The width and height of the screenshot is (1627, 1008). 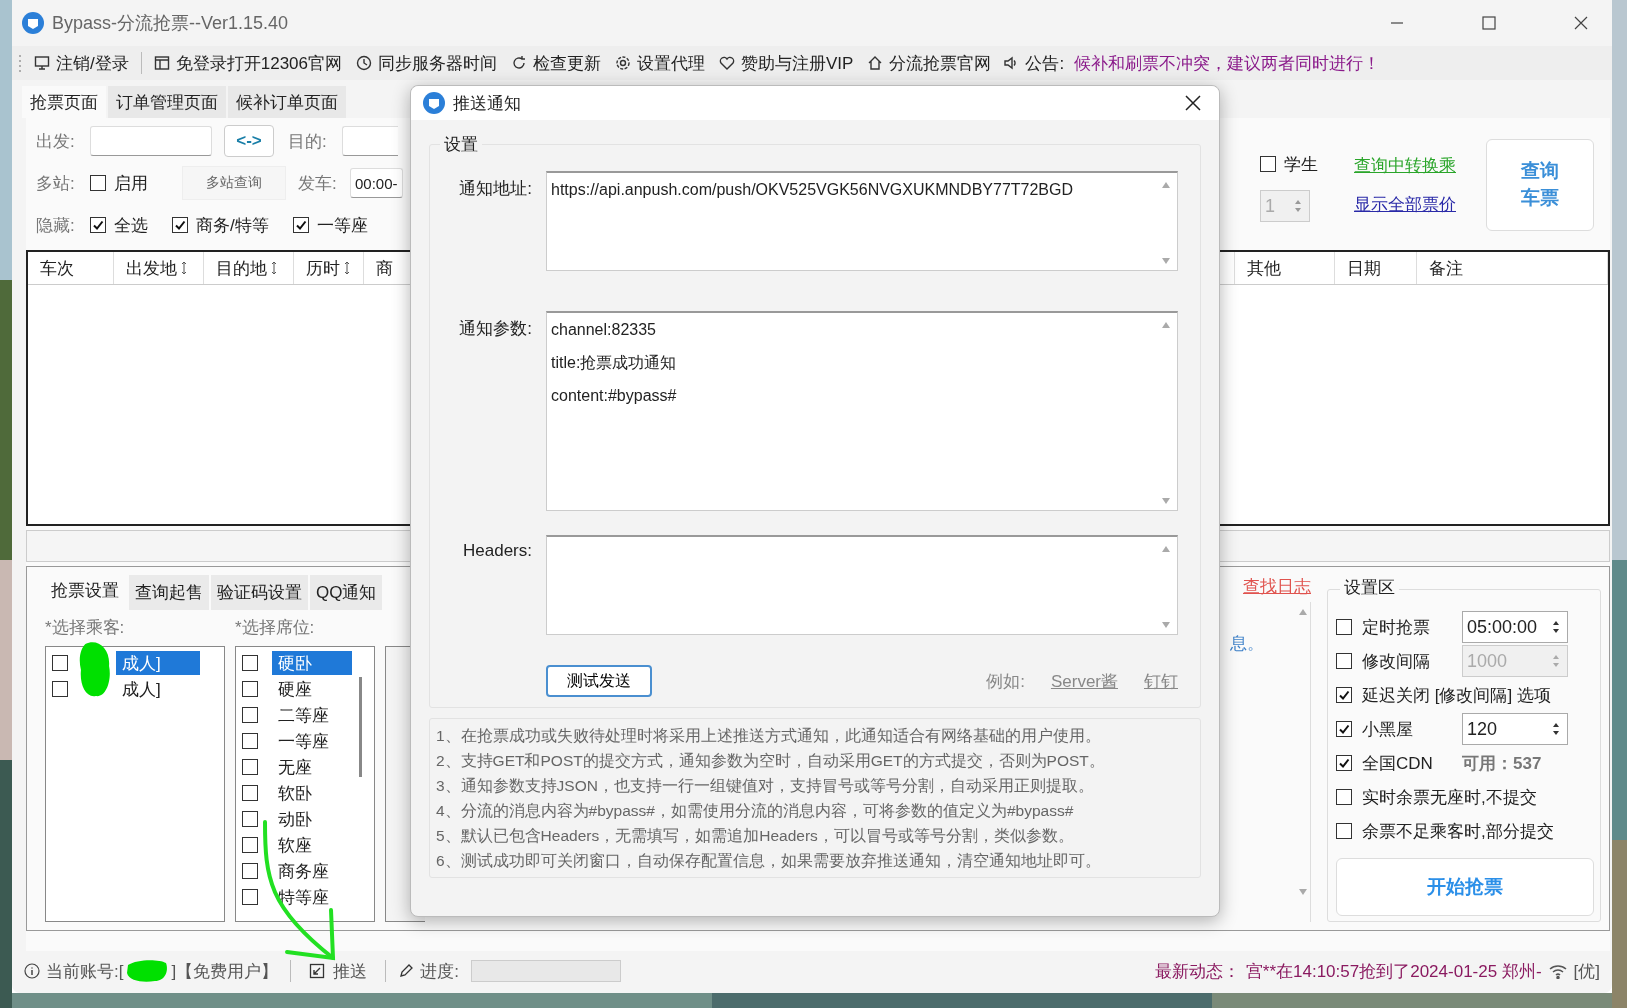 I want to click on find-log-link: 查找日志, so click(x=1277, y=586).